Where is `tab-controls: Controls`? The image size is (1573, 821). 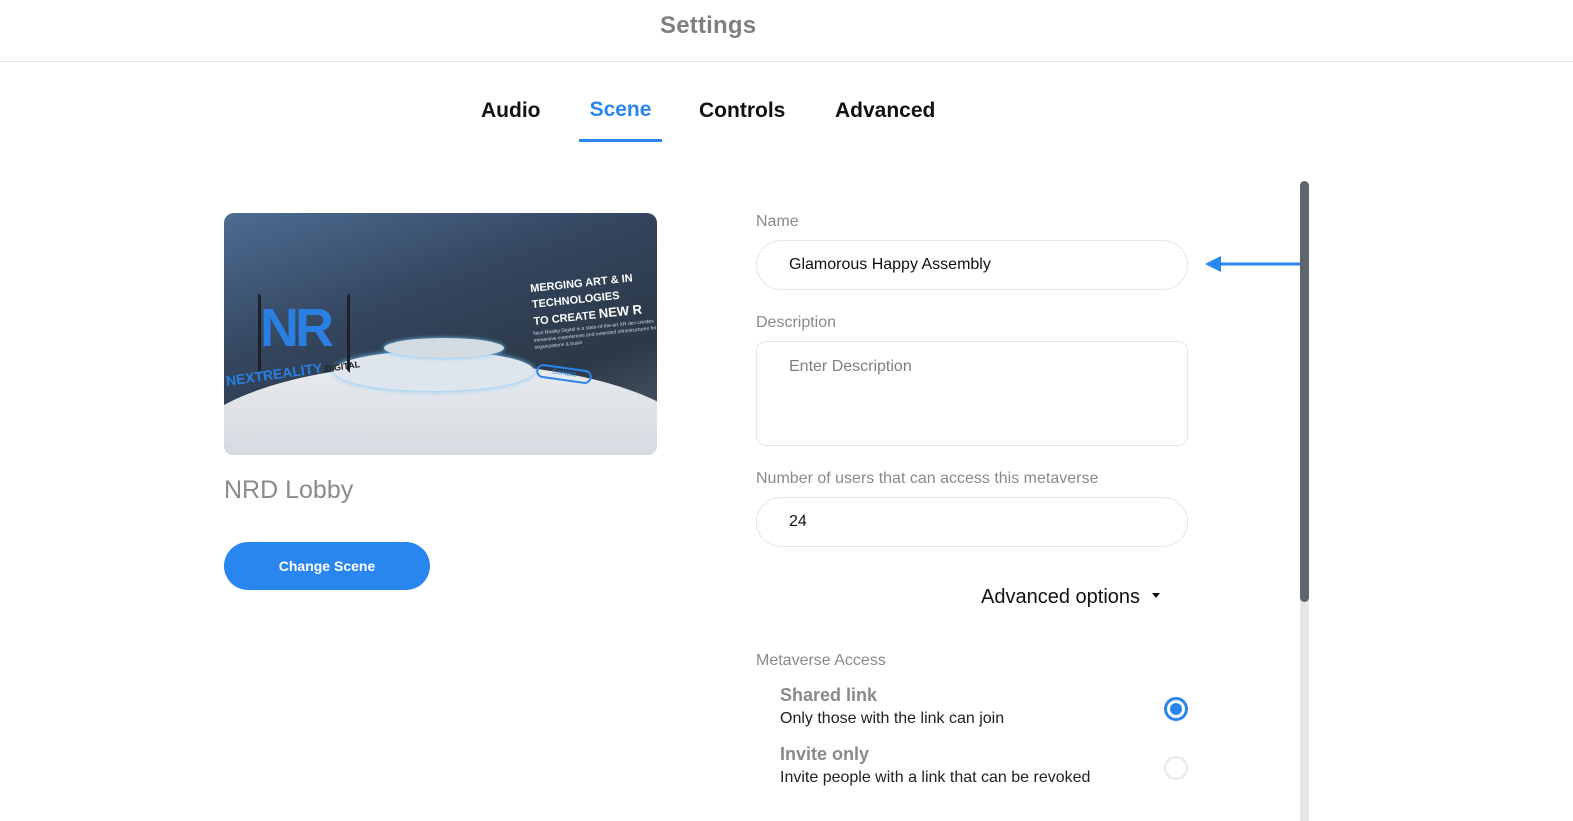 tab-controls: Controls is located at coordinates (742, 119).